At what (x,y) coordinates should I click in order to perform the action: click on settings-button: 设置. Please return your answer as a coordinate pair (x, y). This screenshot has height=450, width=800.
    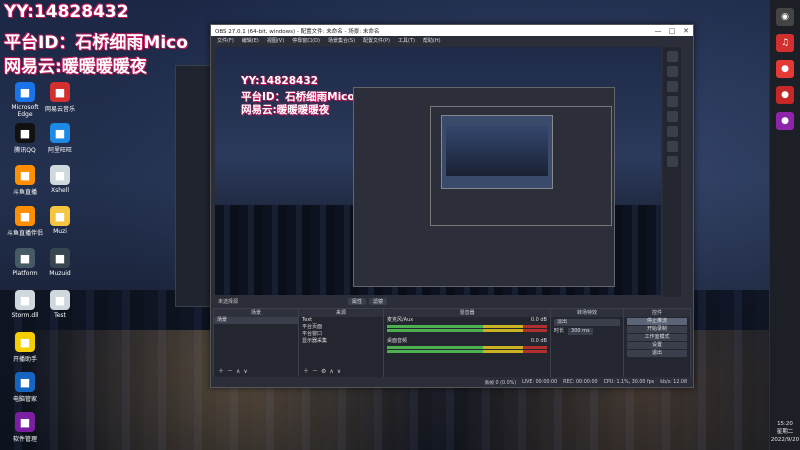
    Looking at the image, I should click on (657, 345).